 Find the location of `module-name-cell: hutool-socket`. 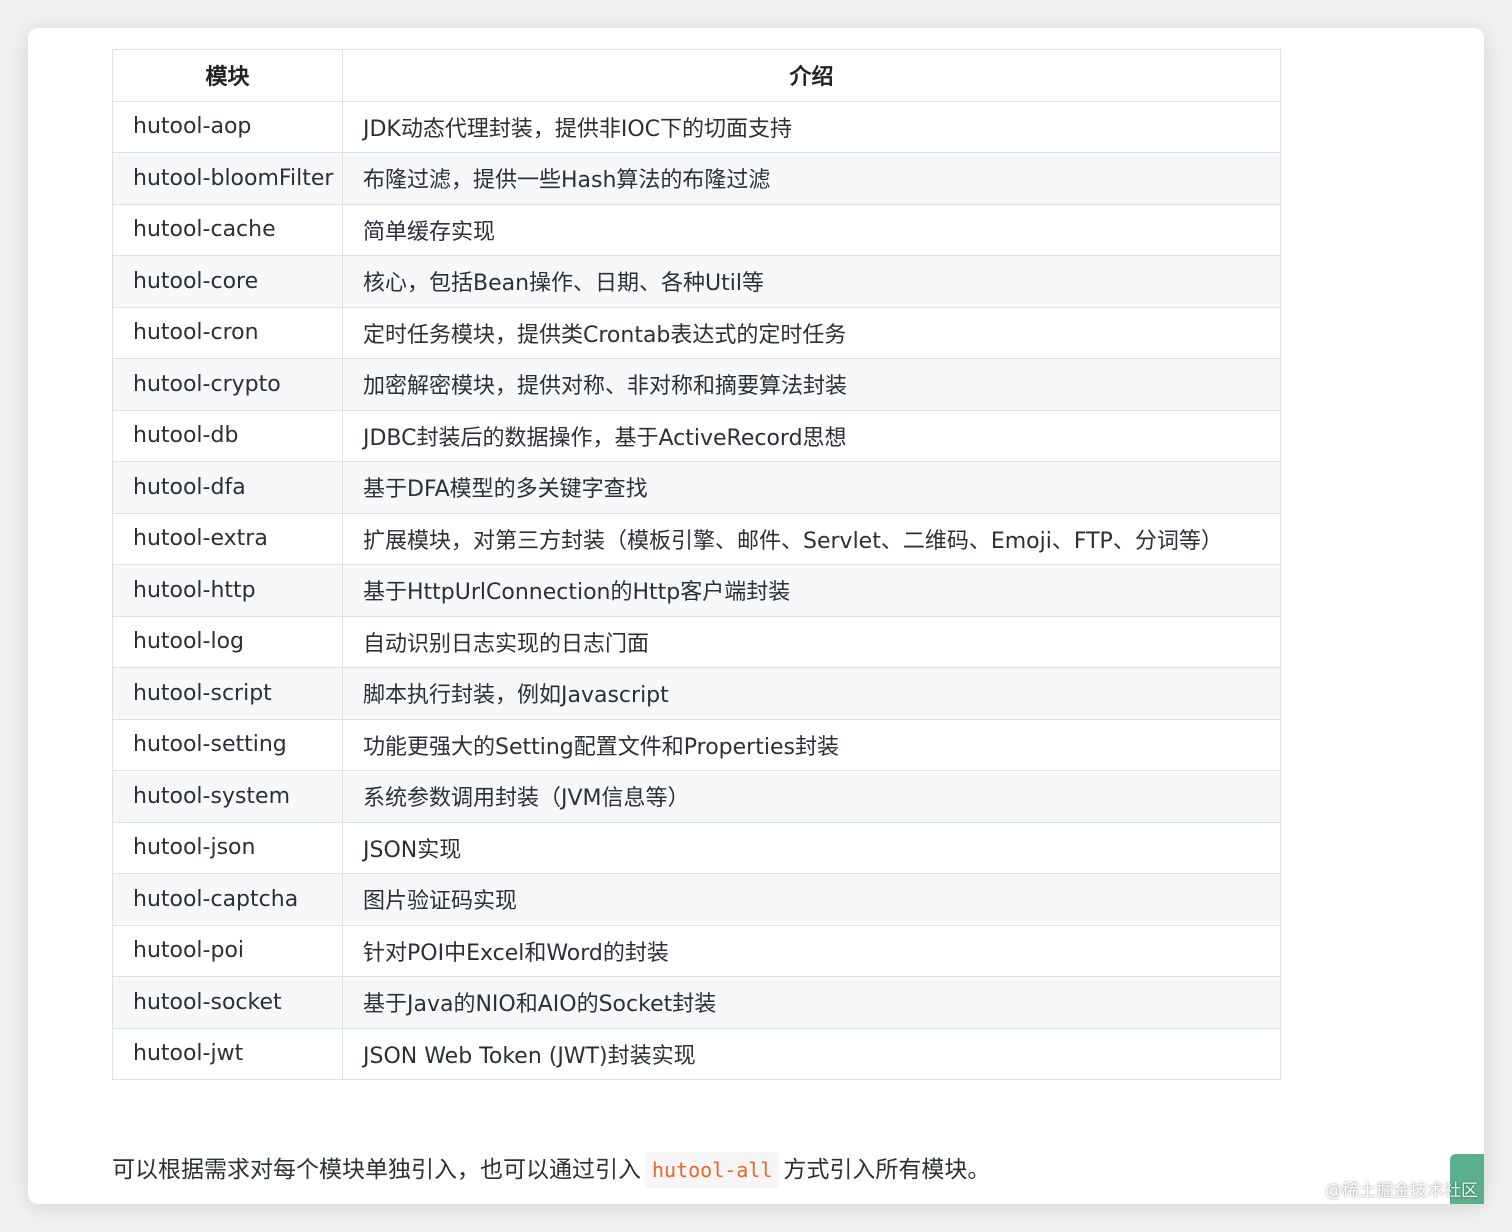

module-name-cell: hutool-socket is located at coordinates (227, 1002).